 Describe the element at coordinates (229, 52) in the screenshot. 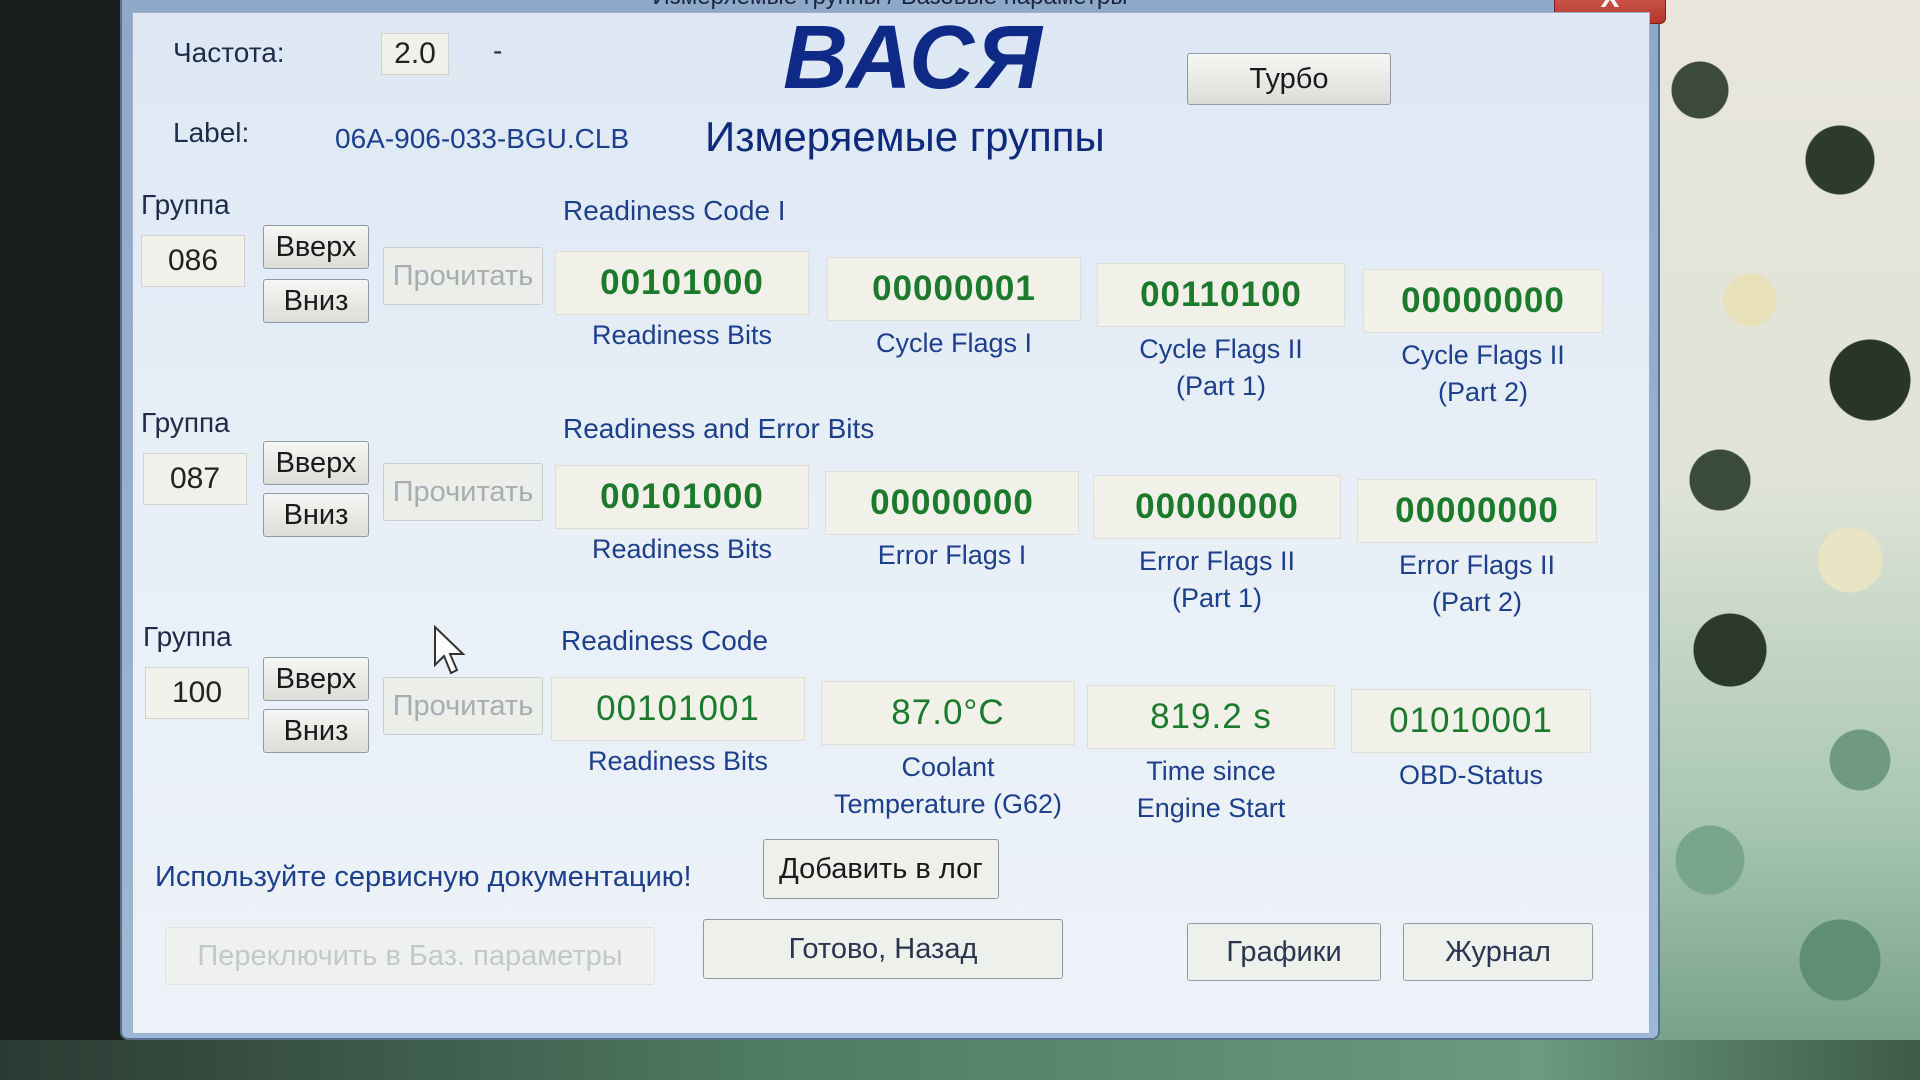

I see `frequency-label: Частота:` at that location.